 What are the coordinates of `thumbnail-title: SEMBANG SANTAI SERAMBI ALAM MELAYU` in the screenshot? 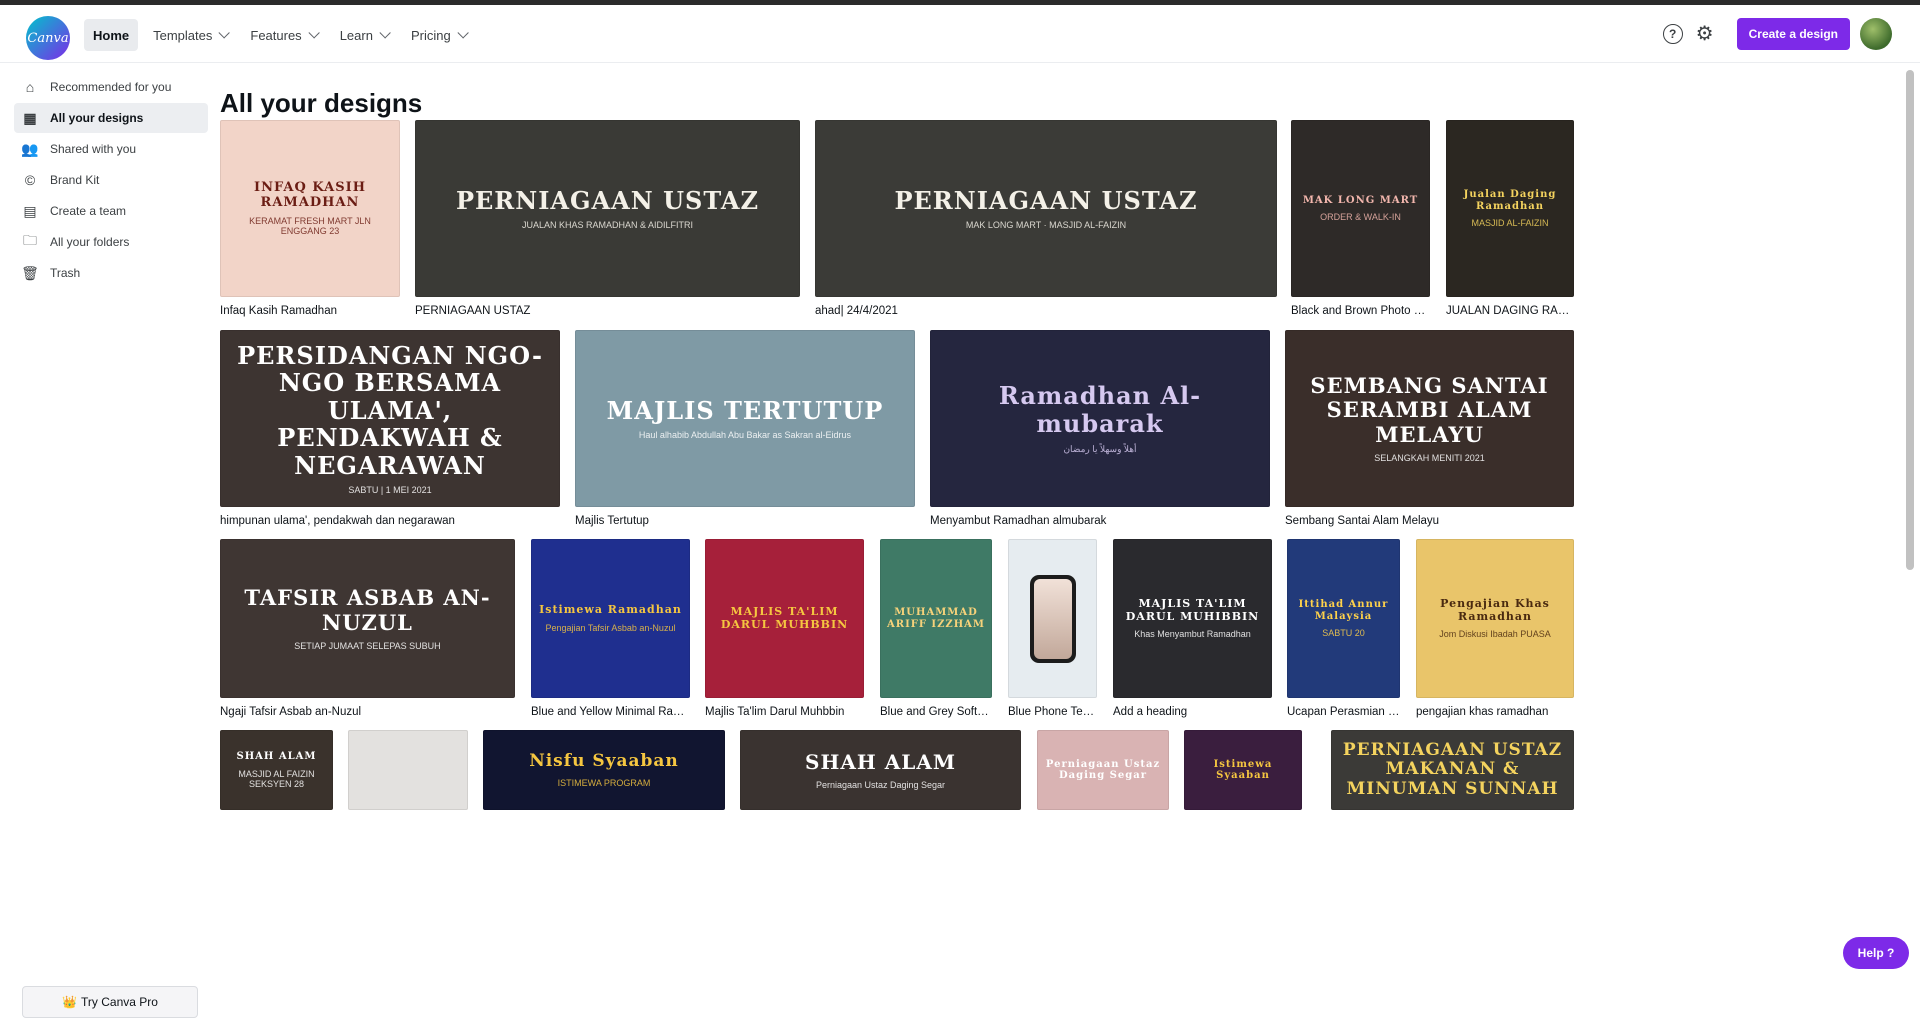 It's located at (1429, 410).